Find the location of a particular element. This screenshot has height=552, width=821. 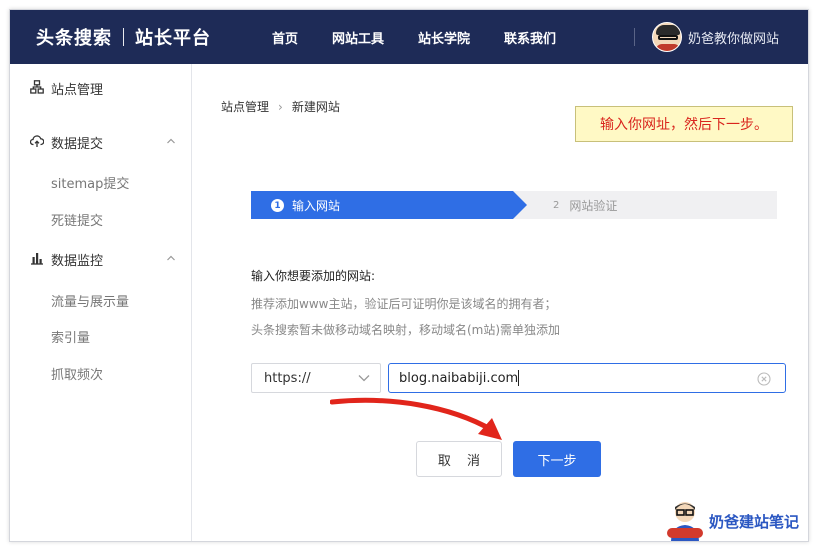

top-header: 头条搜索 站长平台 首页 网站工具 站长学院 联系我们 奶爸教你做网站 is located at coordinates (409, 37).